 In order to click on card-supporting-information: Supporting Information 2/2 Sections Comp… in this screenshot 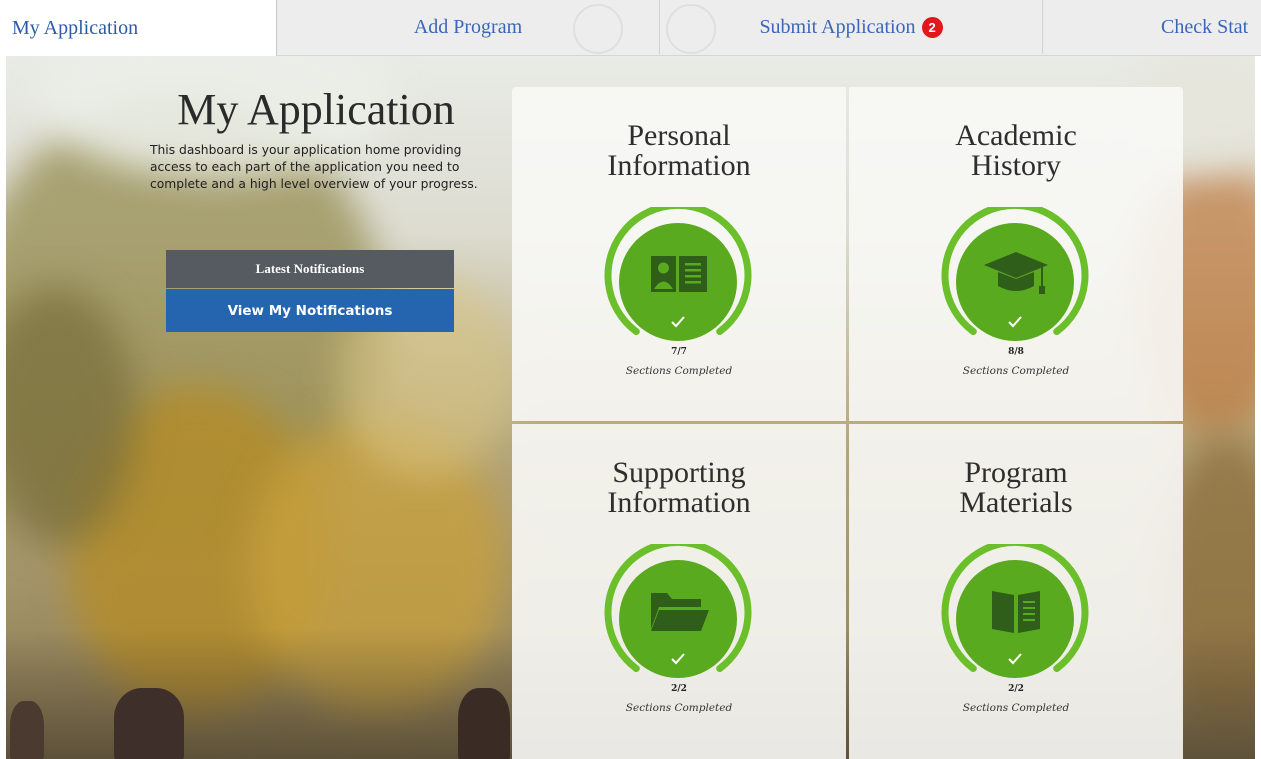, I will do `click(679, 591)`.